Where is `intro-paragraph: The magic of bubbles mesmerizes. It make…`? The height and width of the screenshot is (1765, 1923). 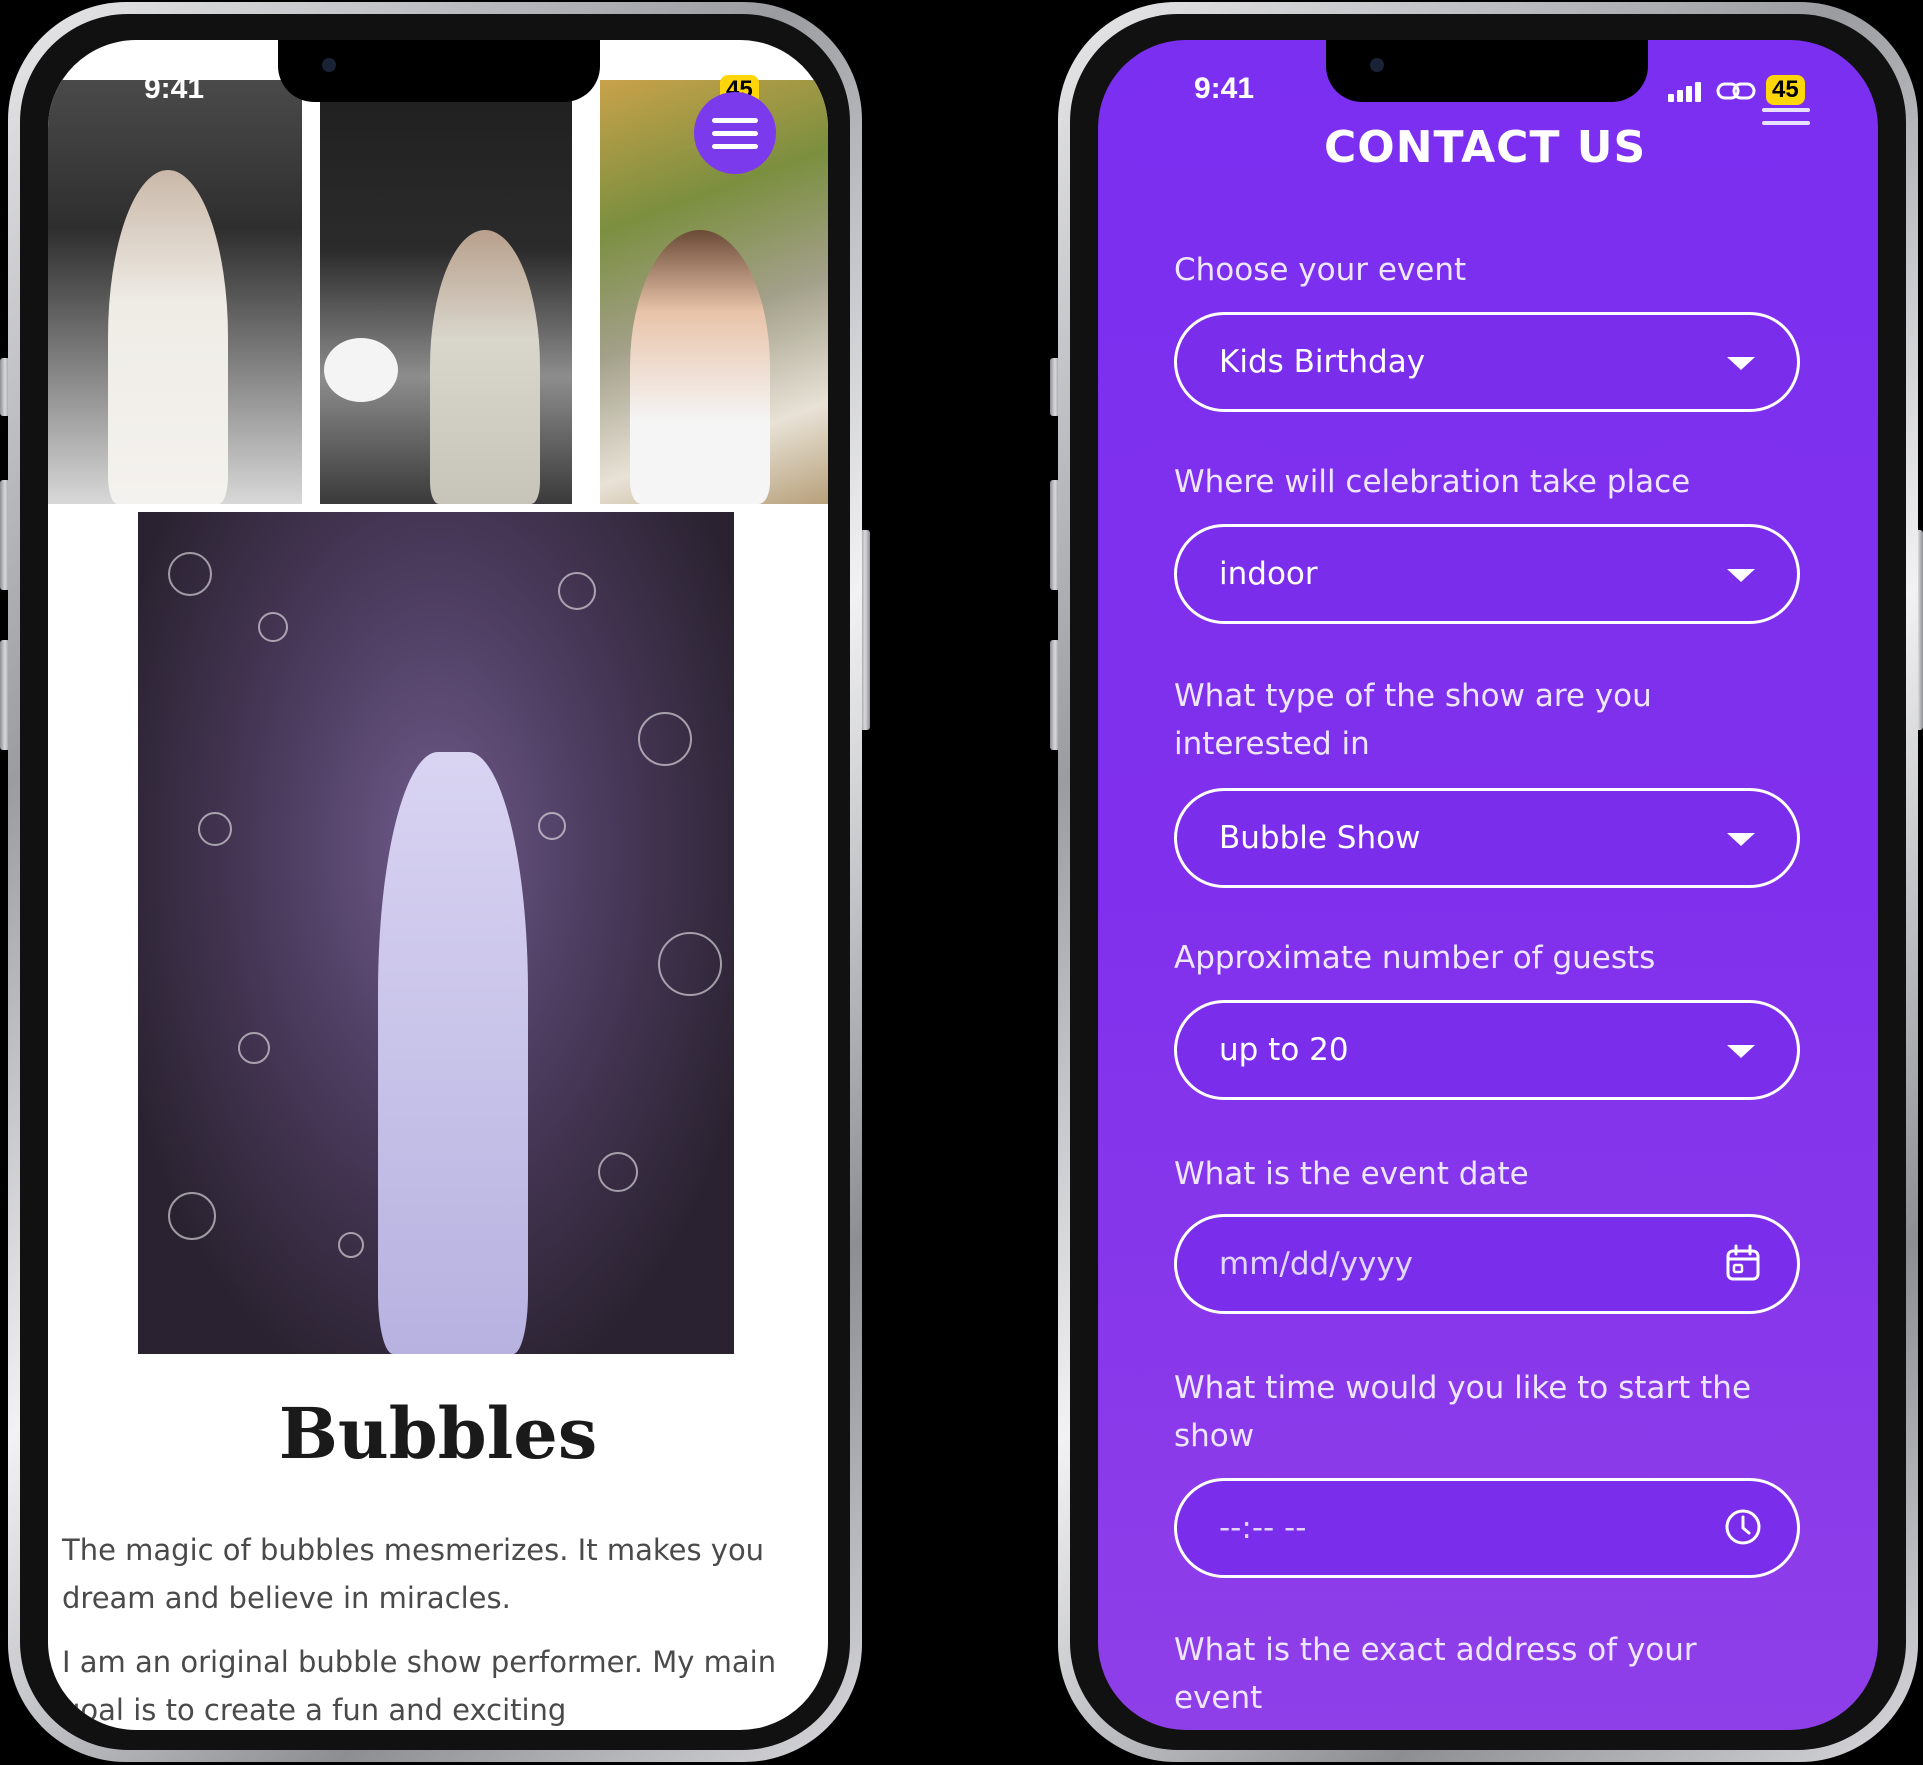 intro-paragraph: The magic of bubbles mesmerizes. It make… is located at coordinates (413, 1574).